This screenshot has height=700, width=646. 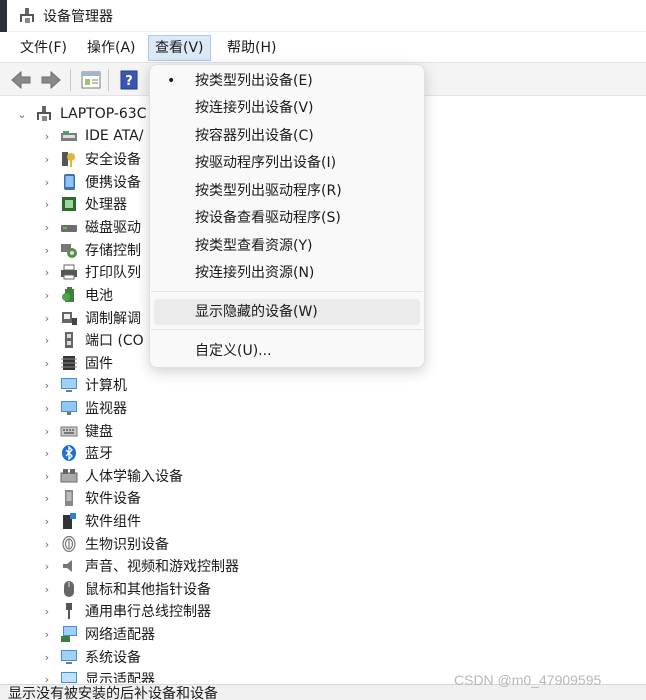 What do you see at coordinates (69, 182) in the screenshot?
I see `portable-device-icon` at bounding box center [69, 182].